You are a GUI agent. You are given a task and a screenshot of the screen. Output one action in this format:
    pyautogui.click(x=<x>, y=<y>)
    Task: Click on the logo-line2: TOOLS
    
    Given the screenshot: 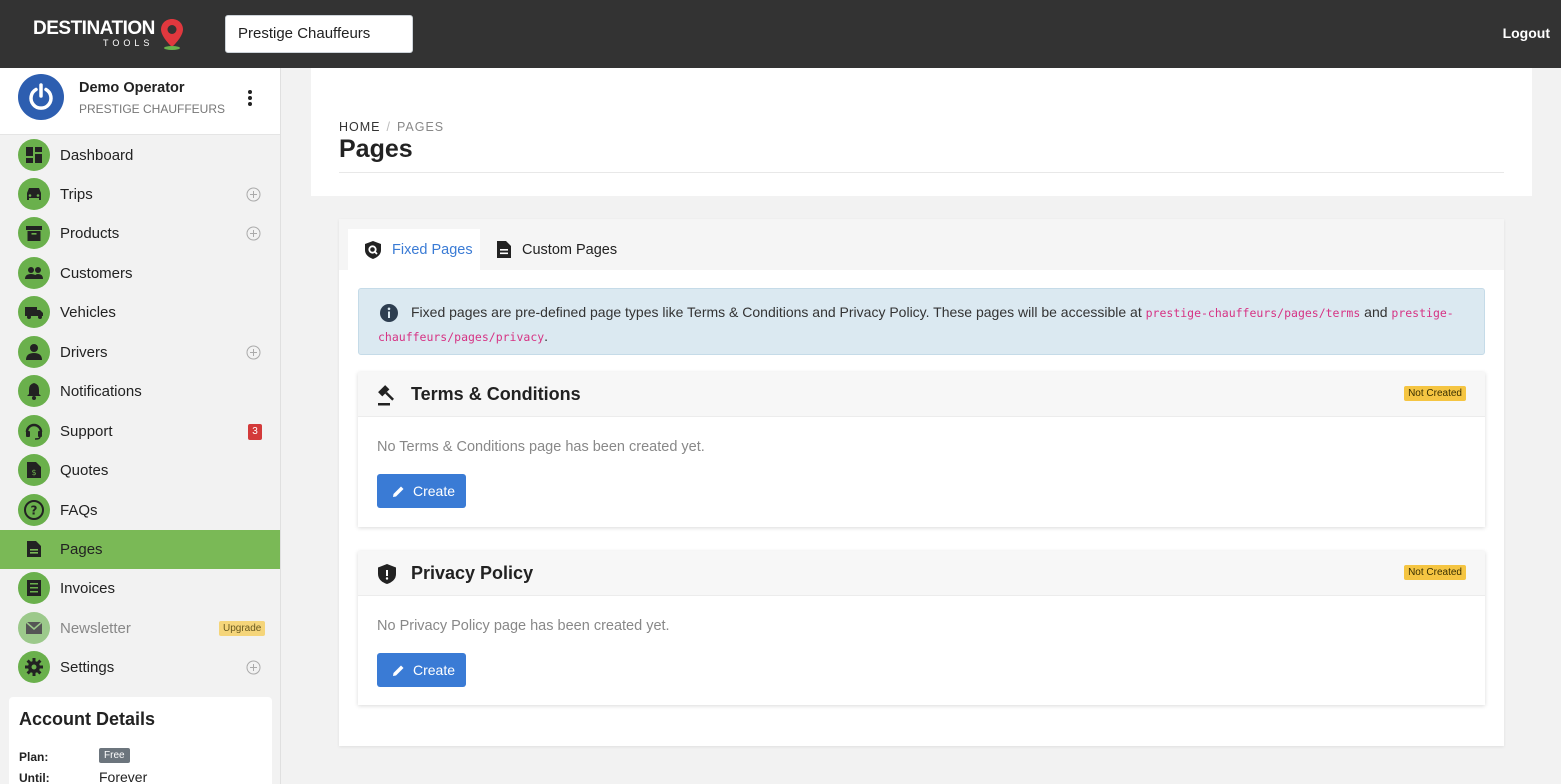 What is the action you would take?
    pyautogui.click(x=128, y=43)
    